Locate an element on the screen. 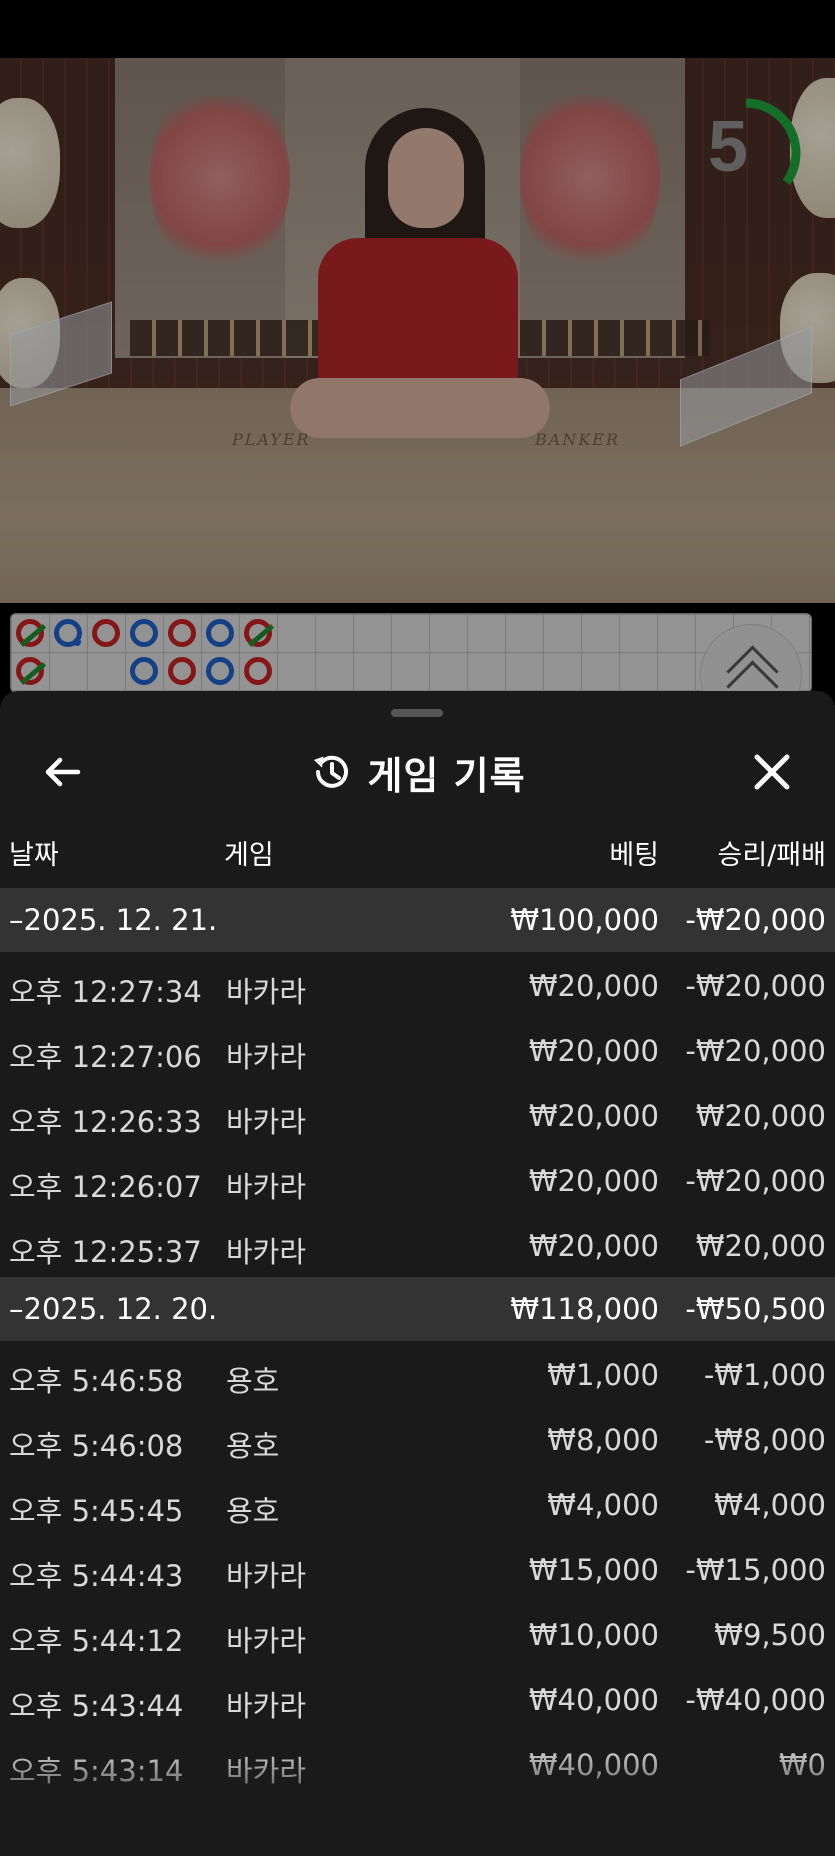 This screenshot has height=1856, width=835. close-button is located at coordinates (772, 772).